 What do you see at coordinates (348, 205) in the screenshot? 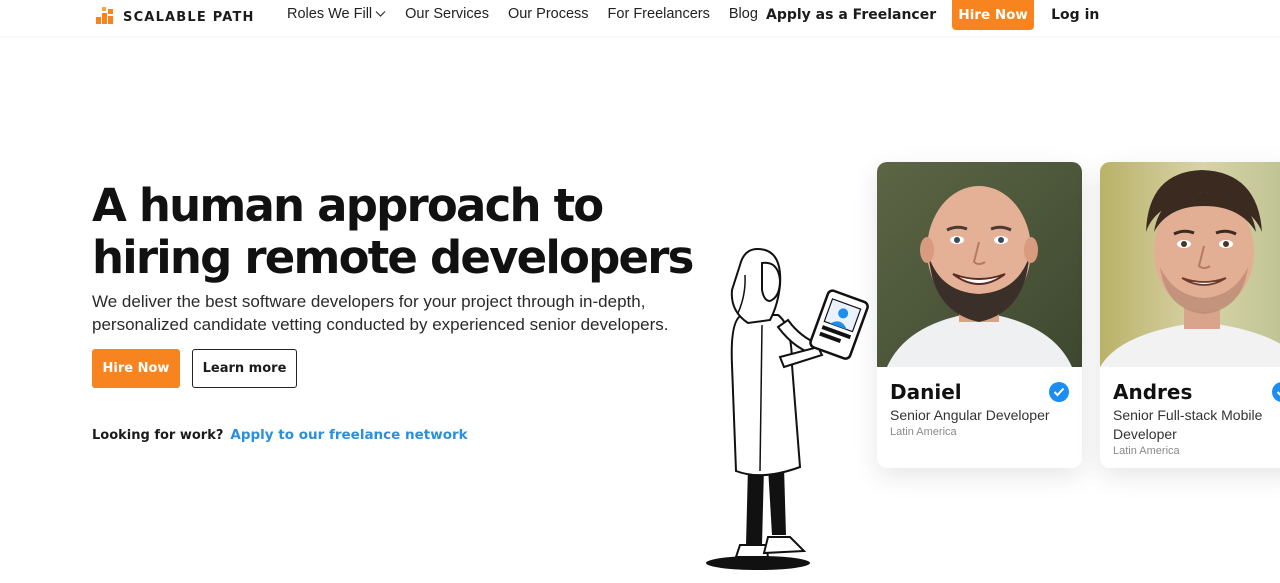
I see `hero-title-line-1: A human approach to` at bounding box center [348, 205].